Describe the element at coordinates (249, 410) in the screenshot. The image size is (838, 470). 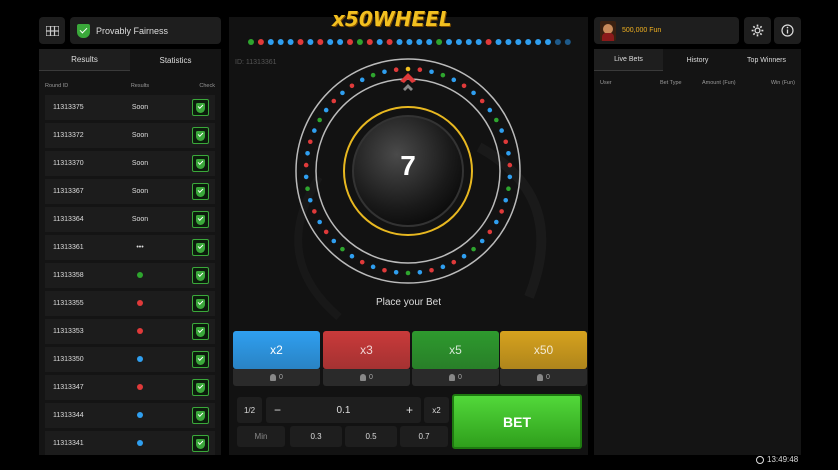
I see `half-button: 1/2` at that location.